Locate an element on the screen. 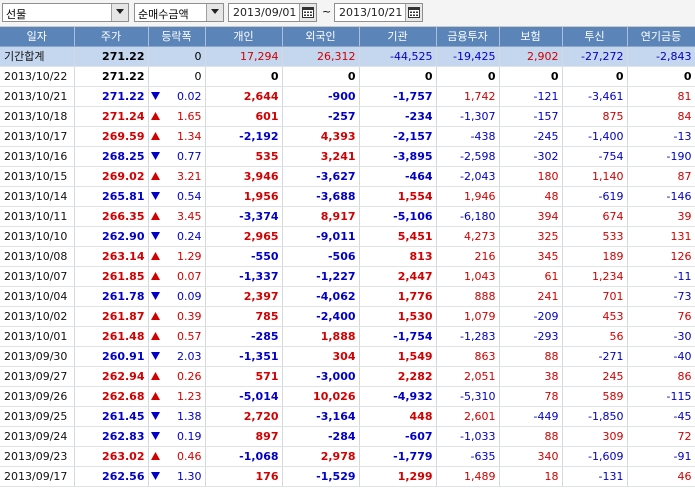 Image resolution: width=695 pixels, height=492 pixels. row-institution: -1,754 is located at coordinates (398, 336).